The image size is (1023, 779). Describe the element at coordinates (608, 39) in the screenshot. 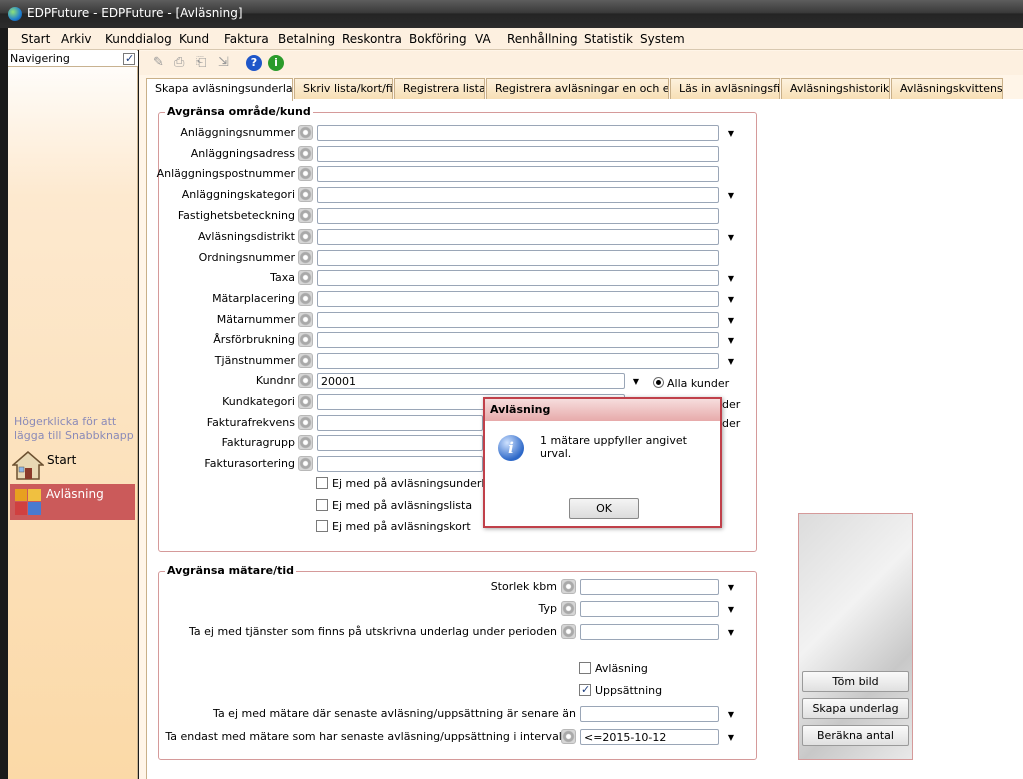

I see `menu-statistik: Statistik` at that location.